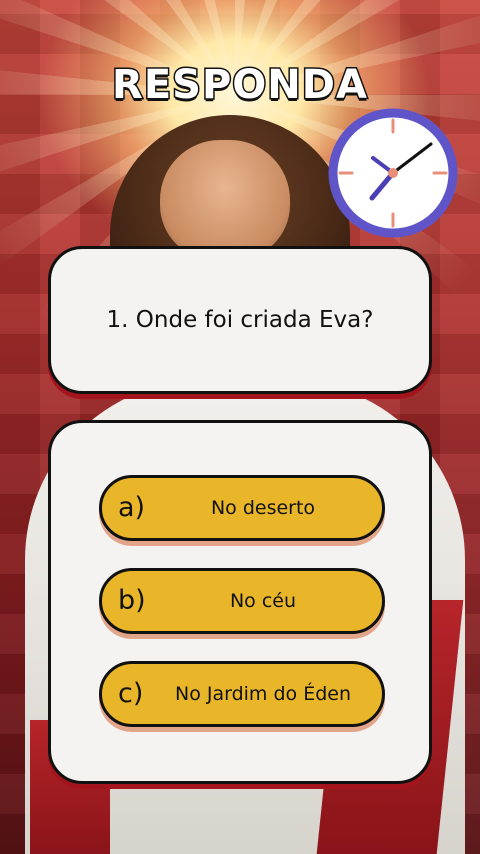 This screenshot has height=854, width=480. I want to click on option-b-button: b) No céu, so click(242, 601).